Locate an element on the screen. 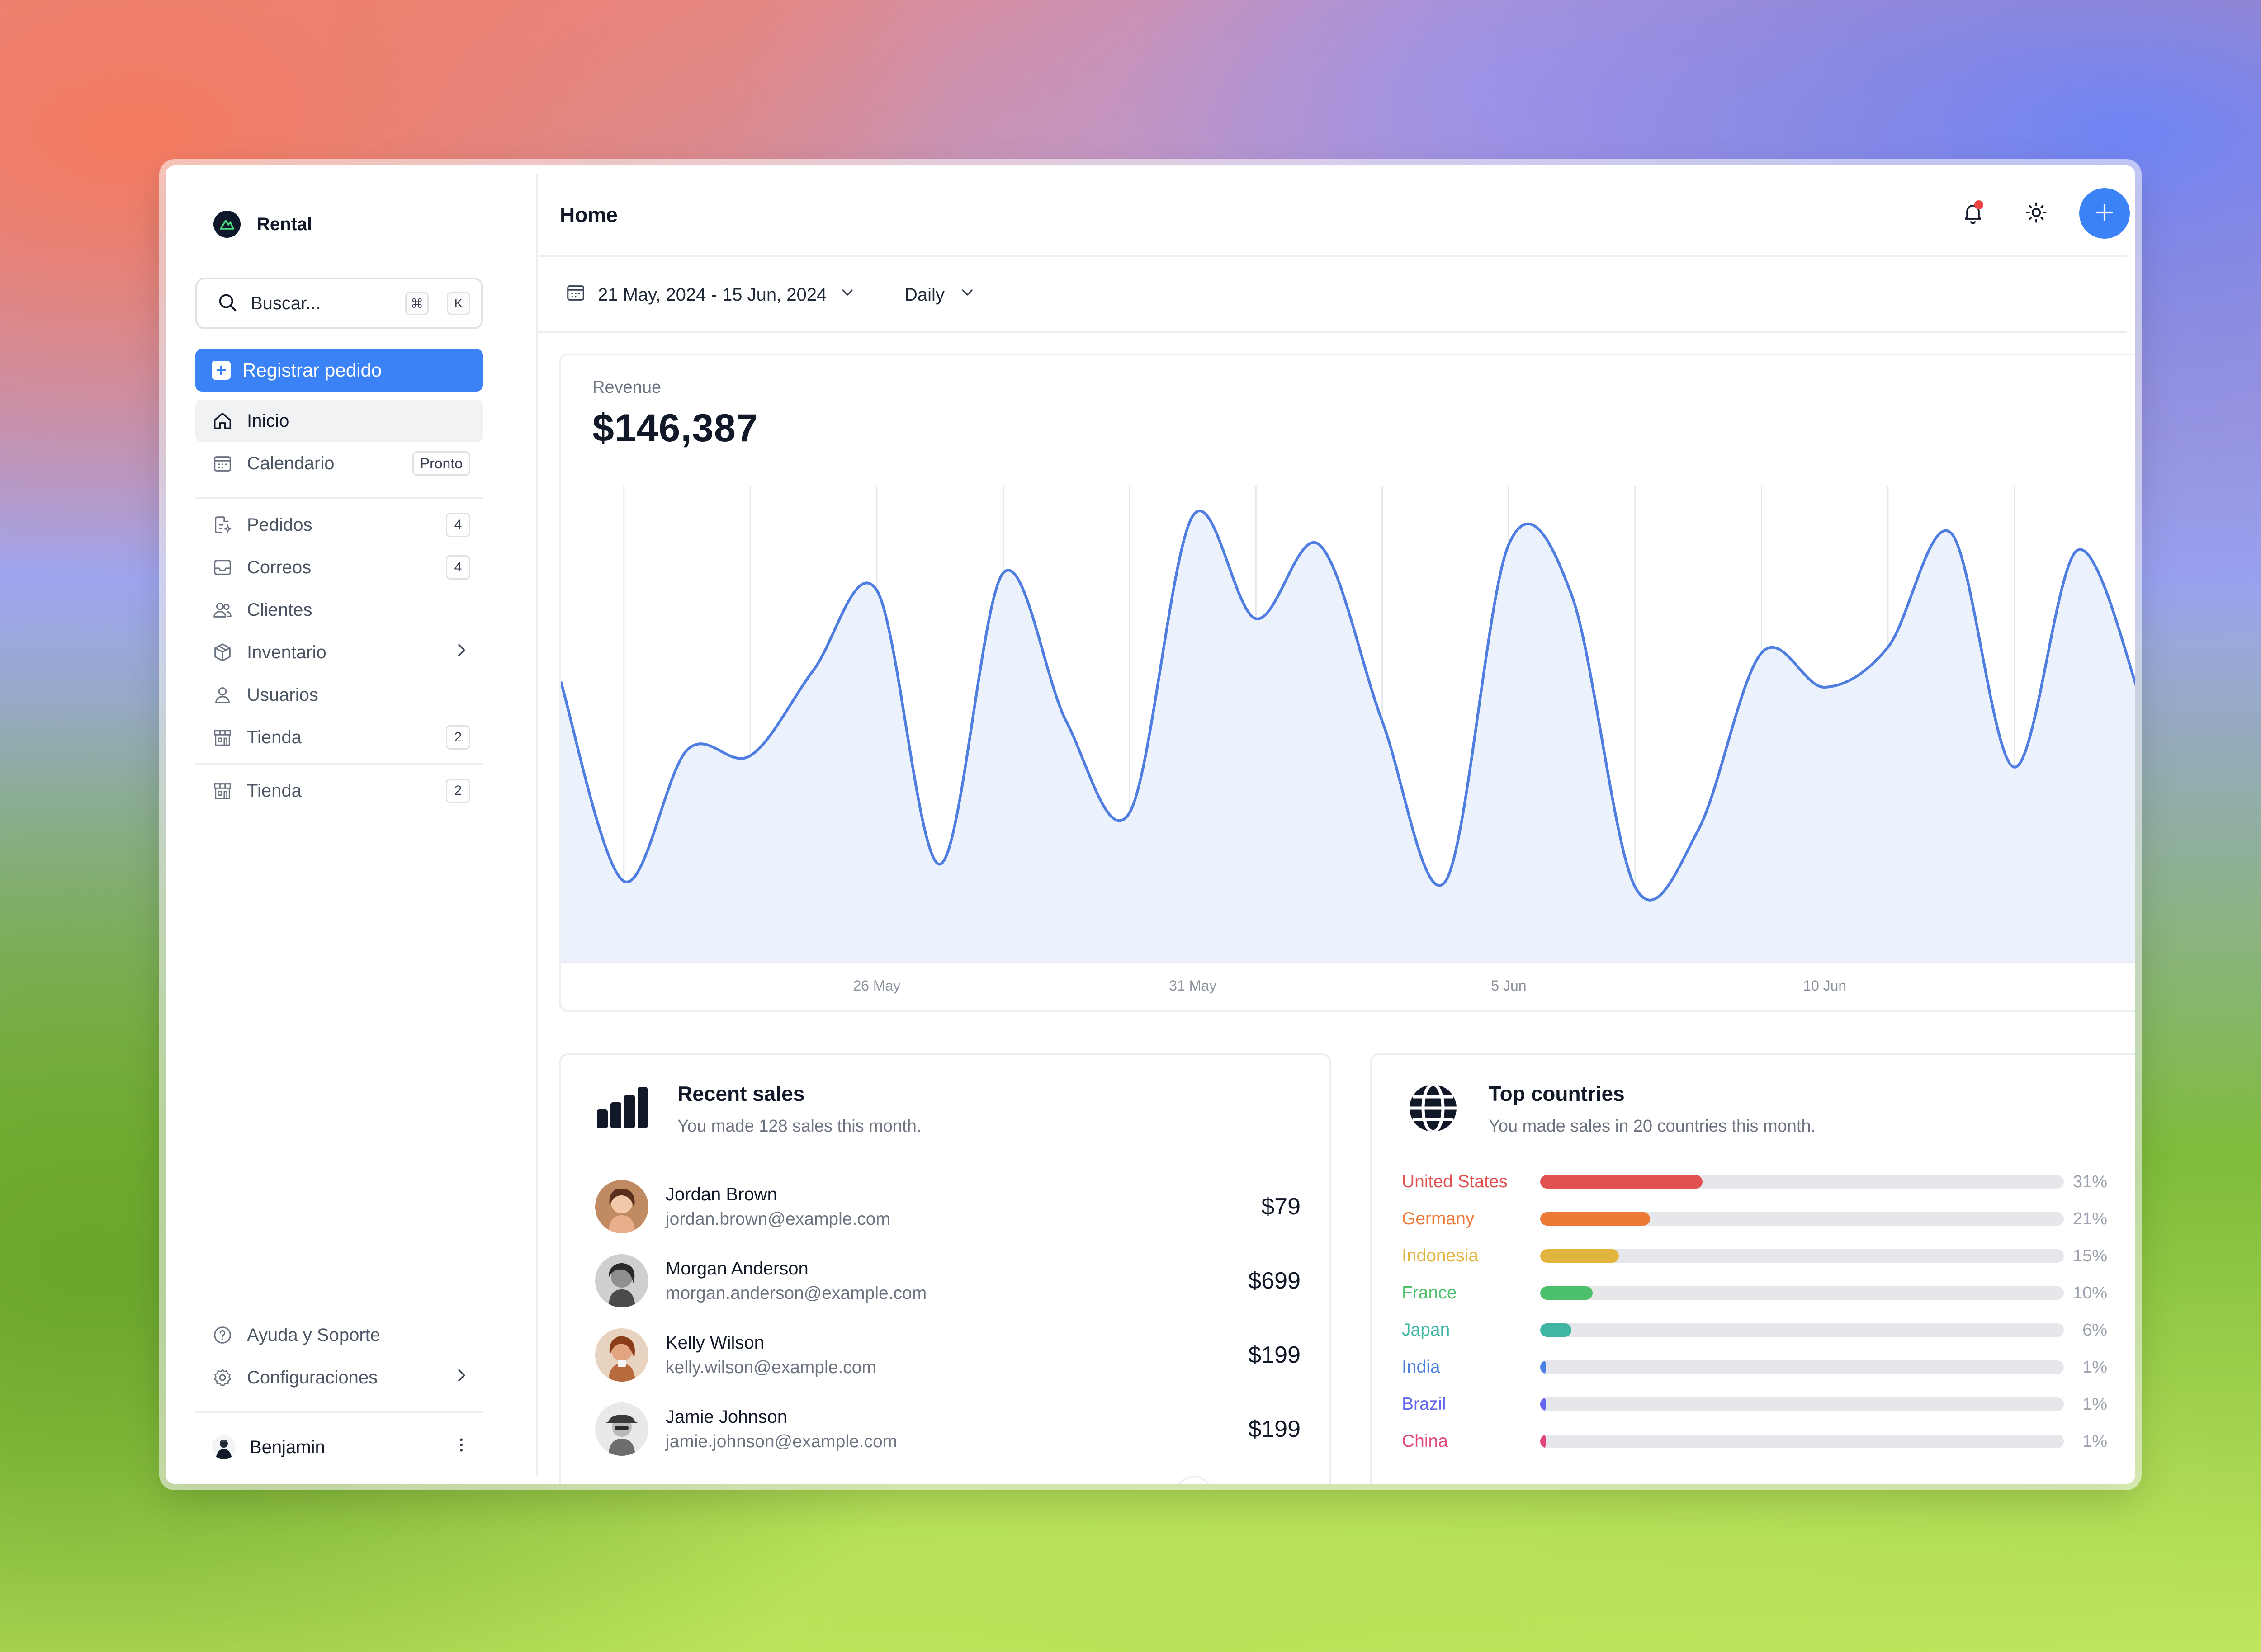 This screenshot has width=2261, height=1652. date-range-picker: 21 May, 2024 - 15 Jun, 2024 is located at coordinates (710, 294).